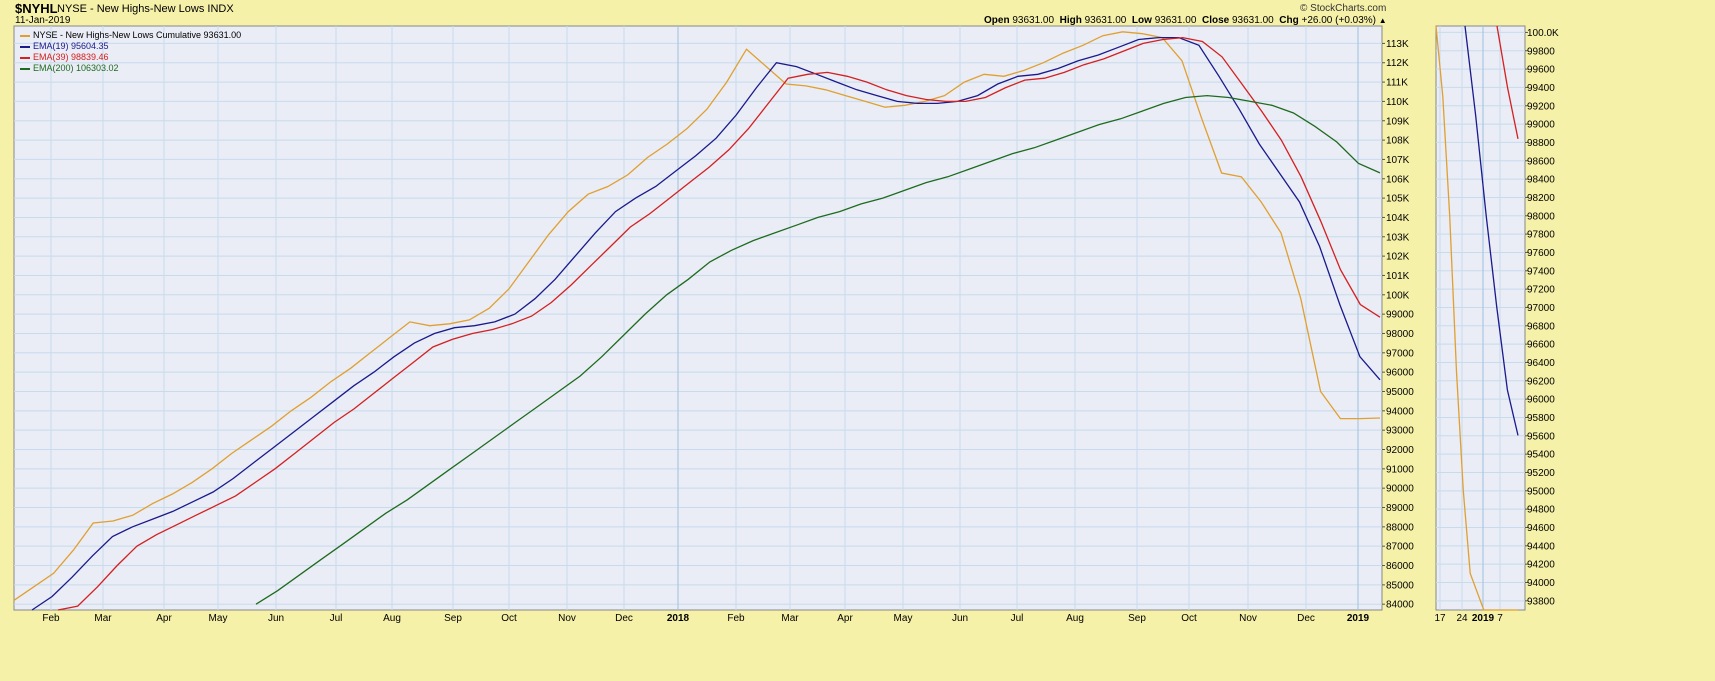  I want to click on y-tick-label: 97800, so click(1541, 235).